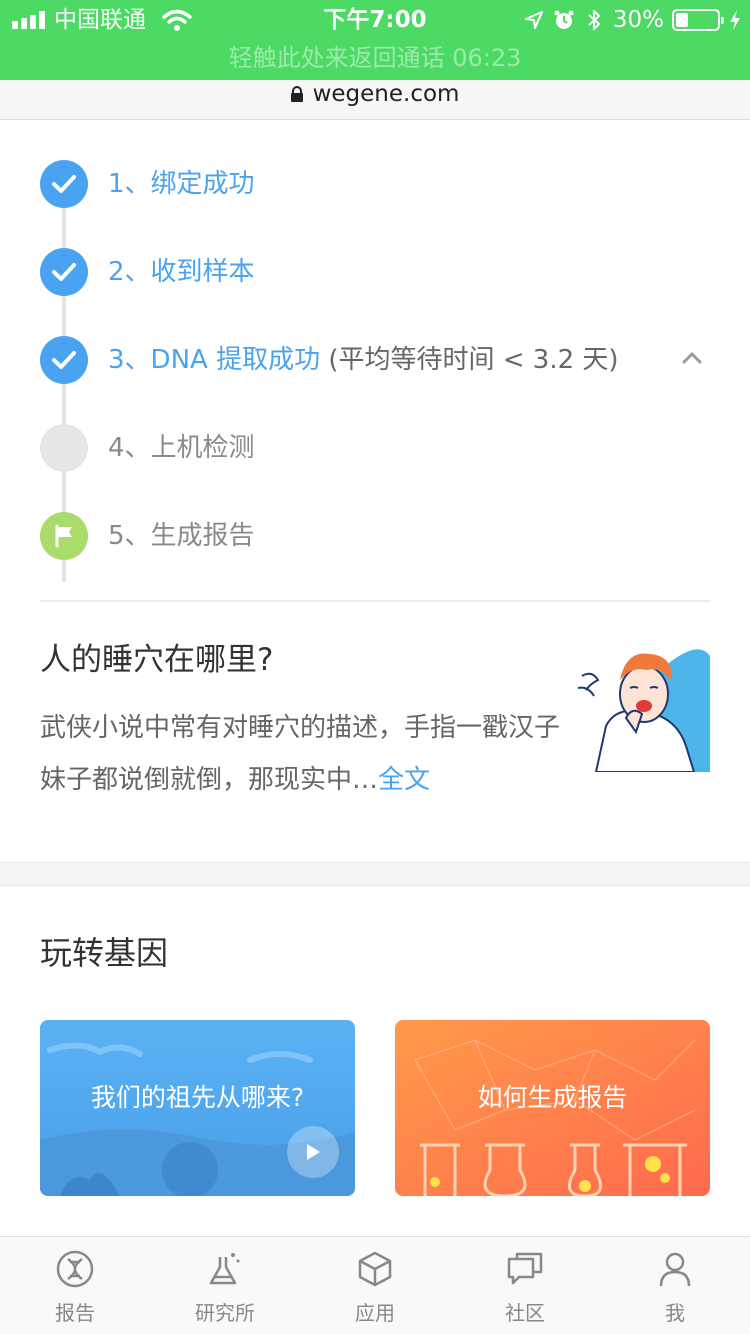  I want to click on battery-icon, so click(698, 20).